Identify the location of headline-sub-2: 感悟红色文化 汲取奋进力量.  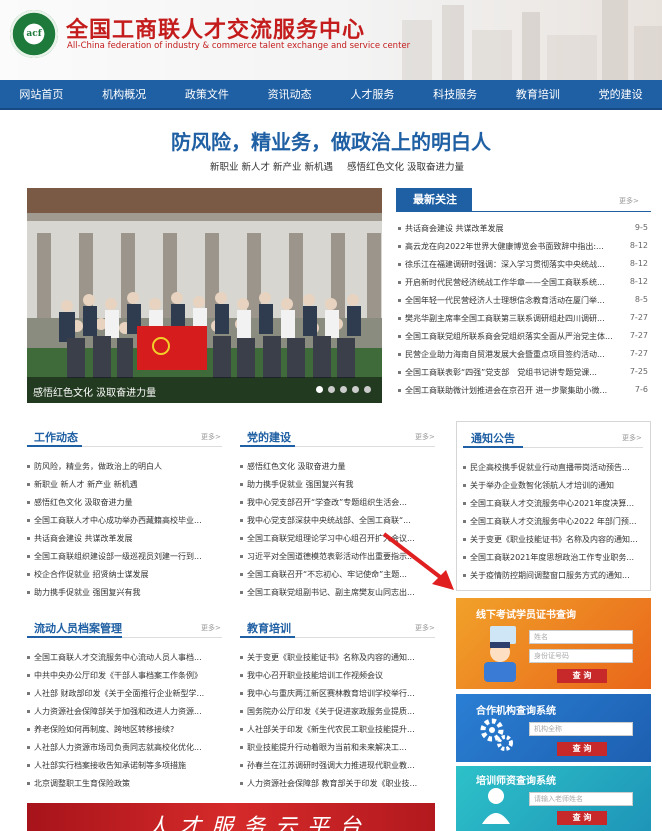
(405, 166).